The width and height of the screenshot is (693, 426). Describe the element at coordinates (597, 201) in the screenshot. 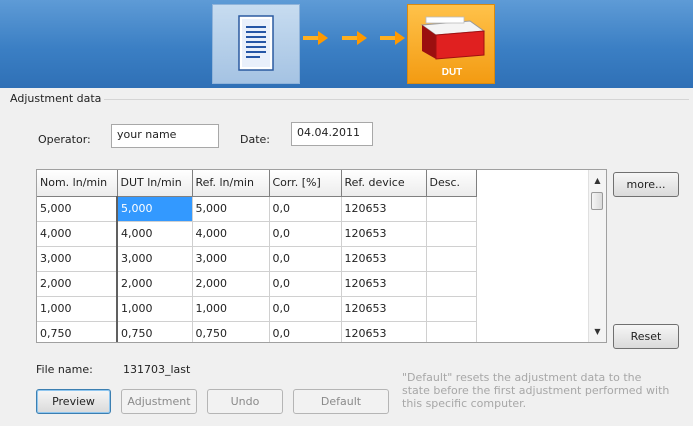

I see `scroll-thumb` at that location.